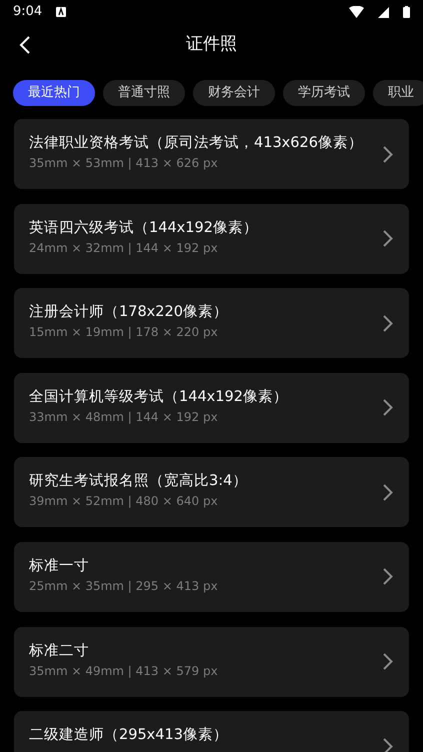 This screenshot has height=752, width=423. Describe the element at coordinates (159, 397) in the screenshot. I see `size-title: 全国计算机等级考试（144x192像素）` at that location.